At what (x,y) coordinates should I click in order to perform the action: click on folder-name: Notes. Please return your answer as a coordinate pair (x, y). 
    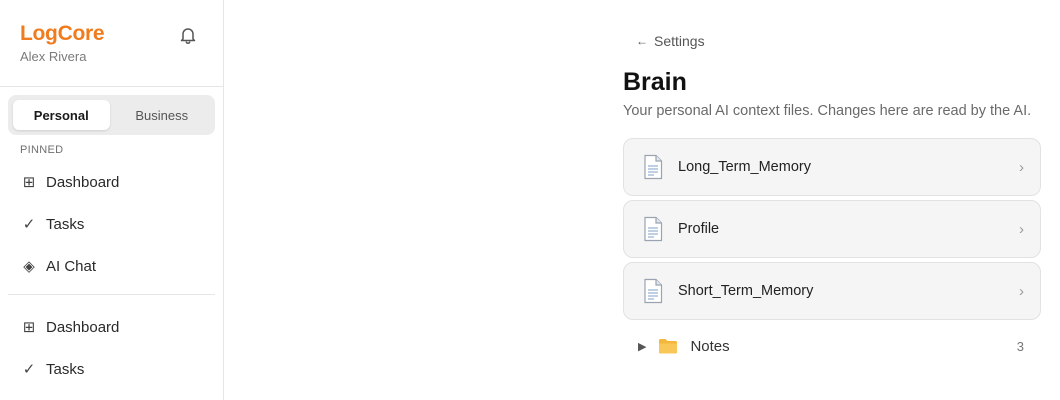
    Looking at the image, I should click on (710, 346).